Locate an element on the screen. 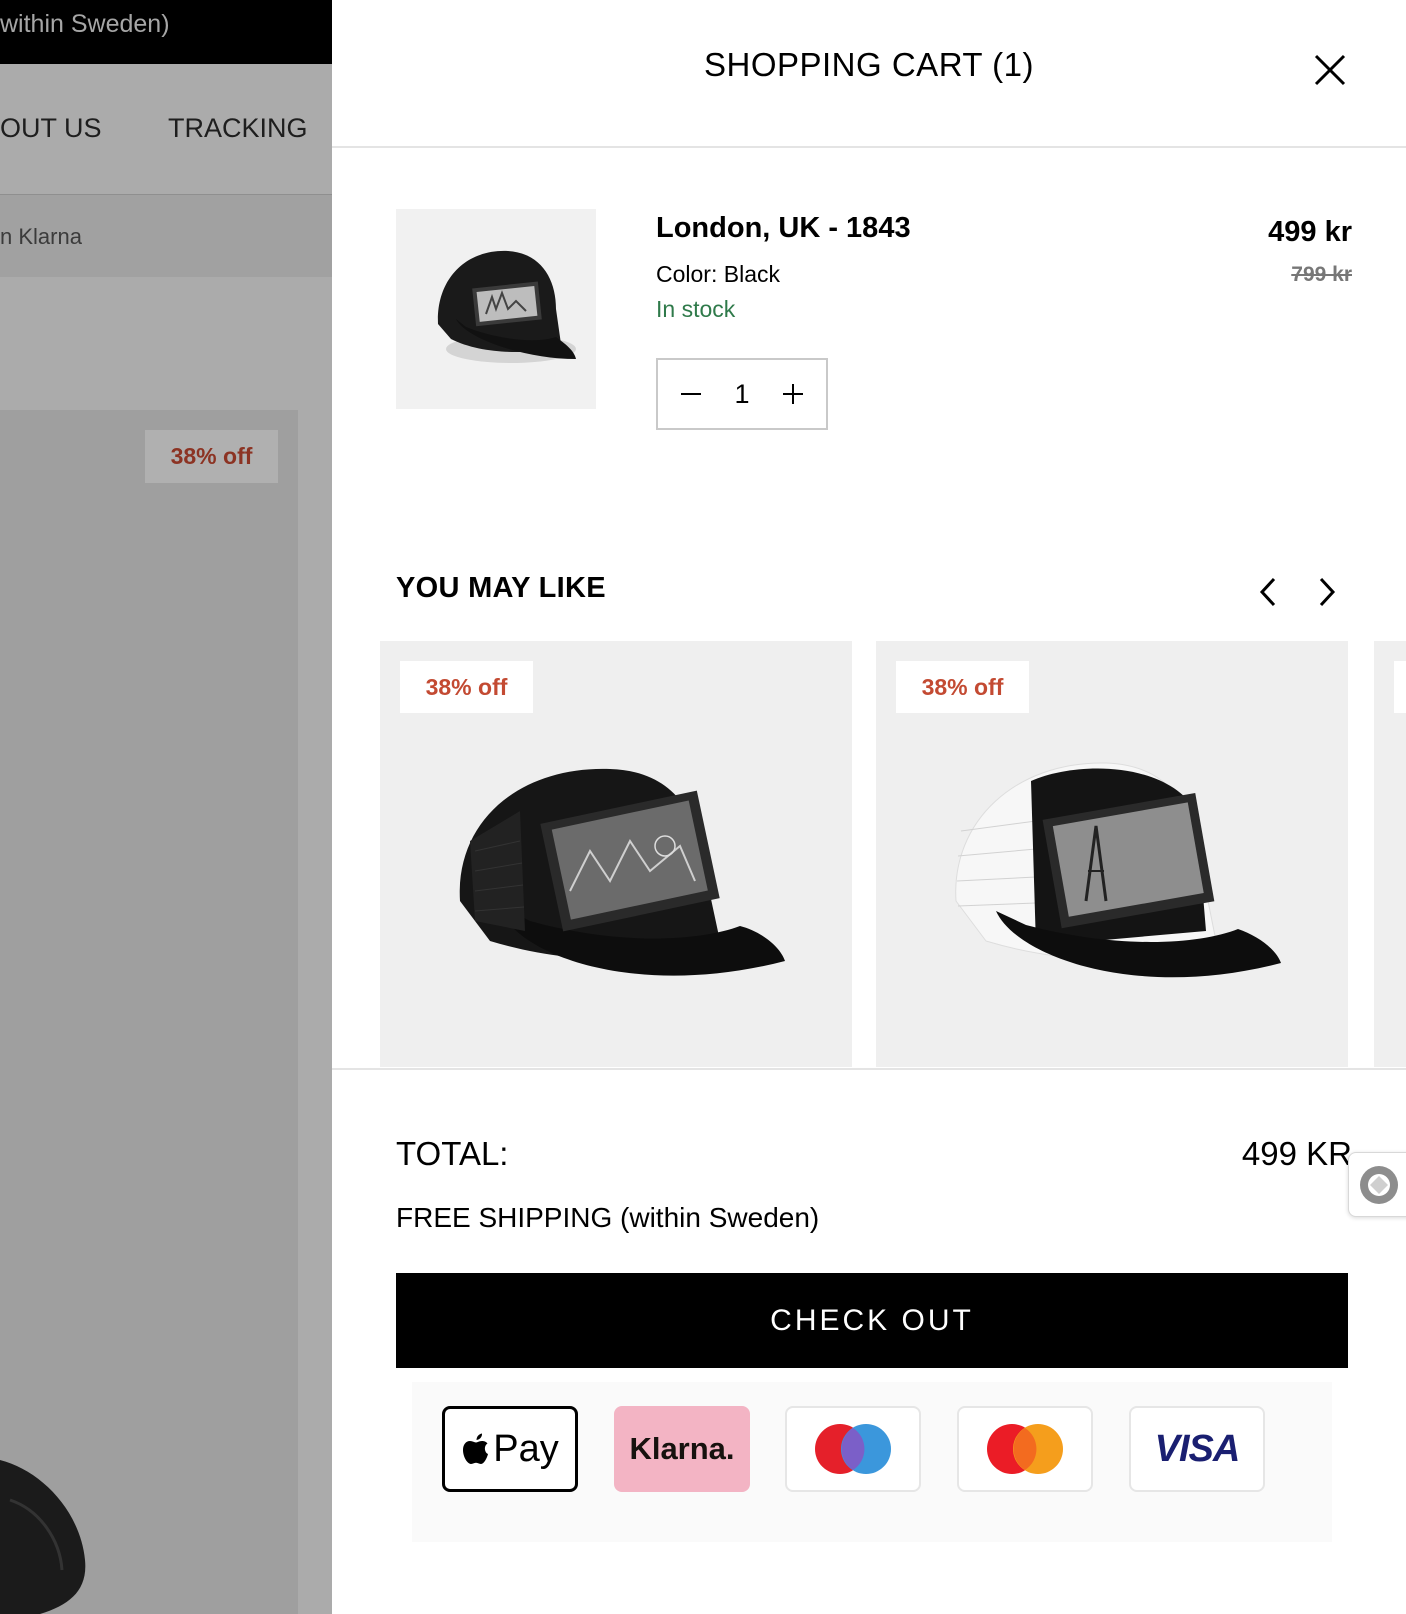 This screenshot has width=1406, height=1614. payment-methods: Pay Klarna. VISA is located at coordinates (872, 1462).